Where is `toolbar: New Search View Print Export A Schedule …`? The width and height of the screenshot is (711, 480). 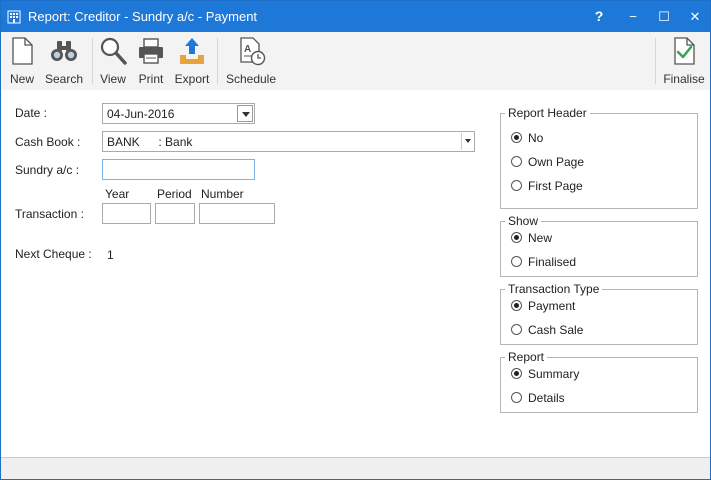
toolbar: New Search View Print Export A Schedule … is located at coordinates (355, 61).